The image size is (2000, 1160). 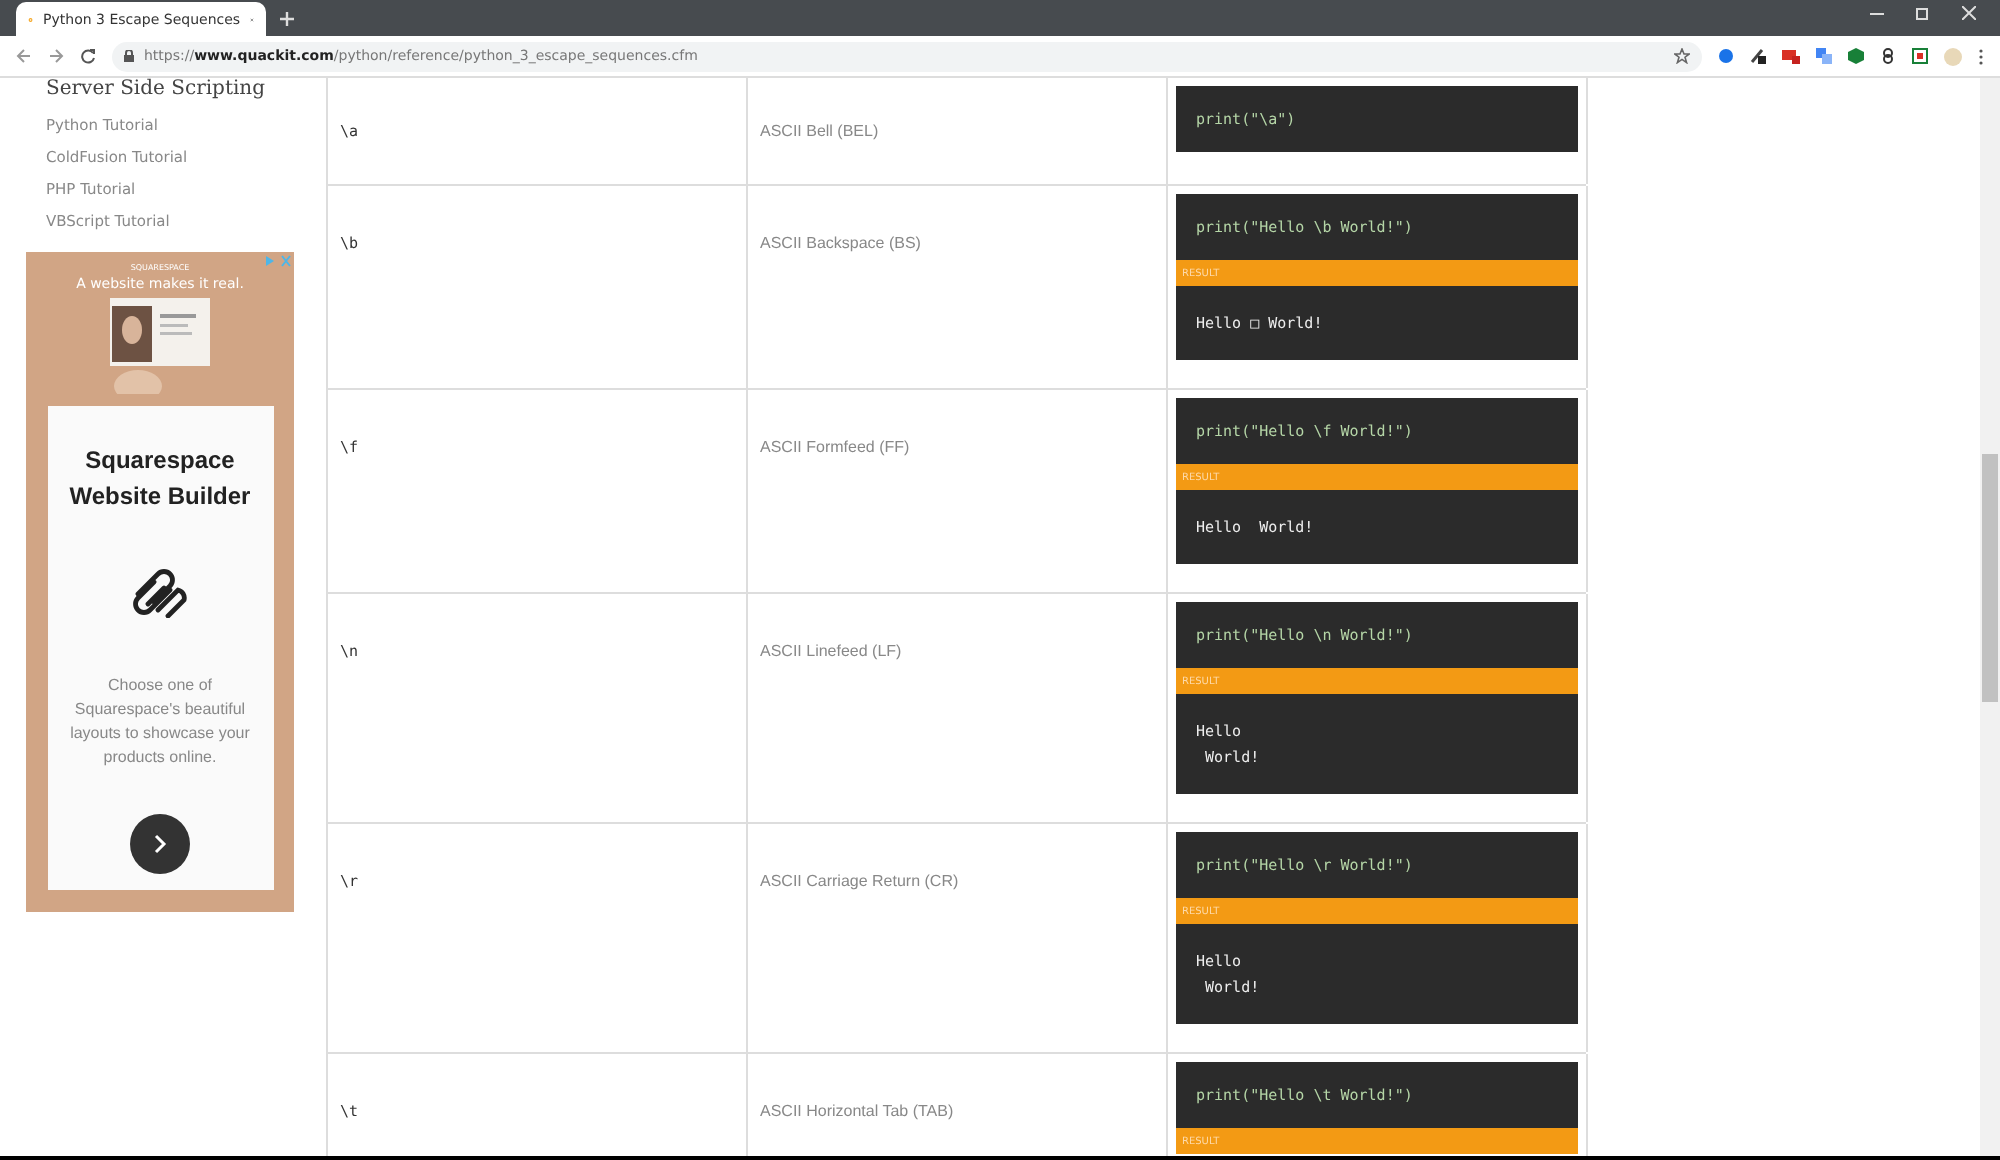 I want to click on sequence-description: ASCII Formfeed (FF), so click(x=835, y=447).